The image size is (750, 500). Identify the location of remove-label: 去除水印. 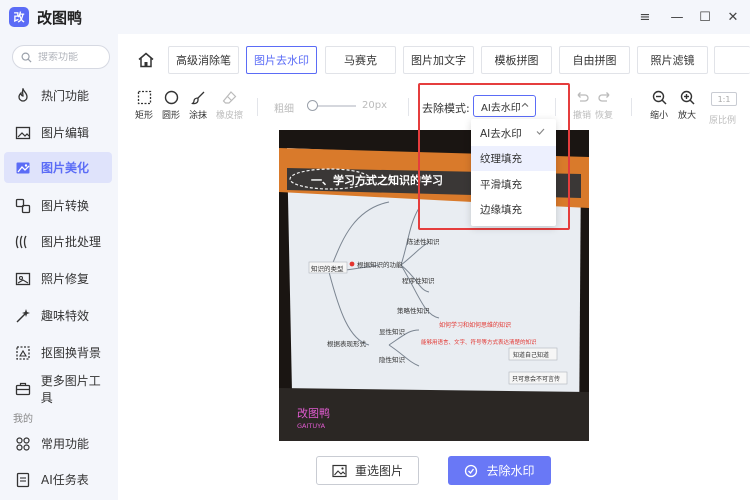
(510, 471).